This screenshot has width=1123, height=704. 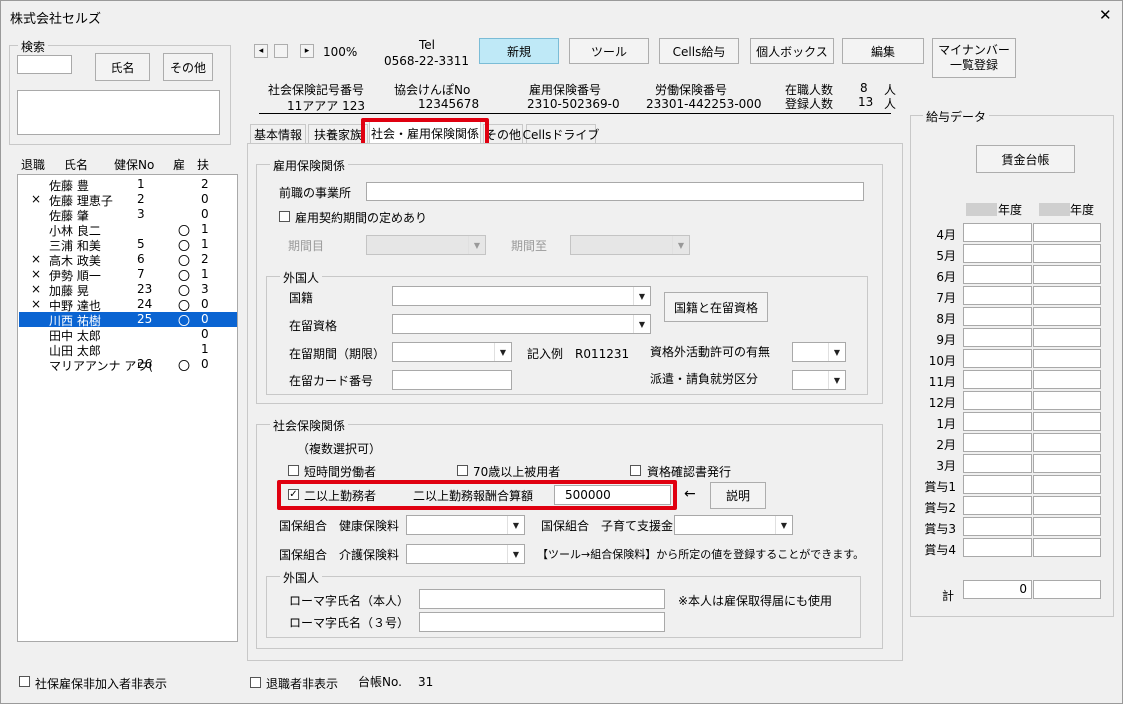 I want to click on list-item-kenpo-no: 26, so click(x=145, y=364).